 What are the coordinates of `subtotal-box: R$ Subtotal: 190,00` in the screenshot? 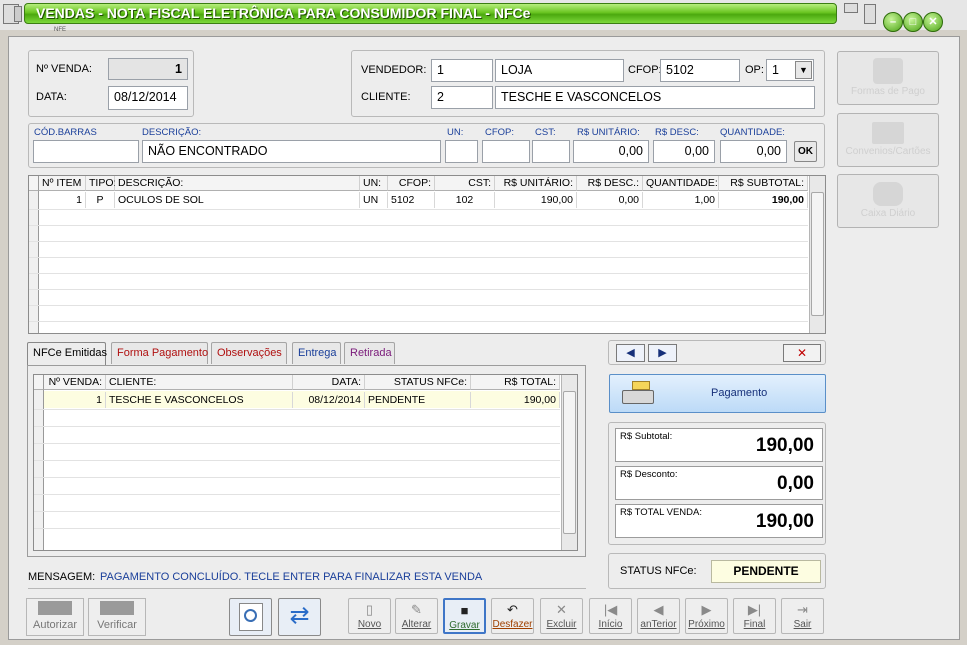 It's located at (719, 445).